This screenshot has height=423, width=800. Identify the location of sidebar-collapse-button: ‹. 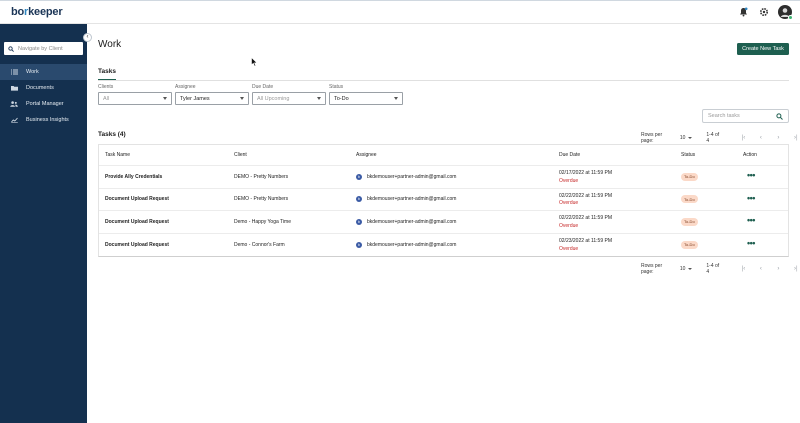
(87, 37).